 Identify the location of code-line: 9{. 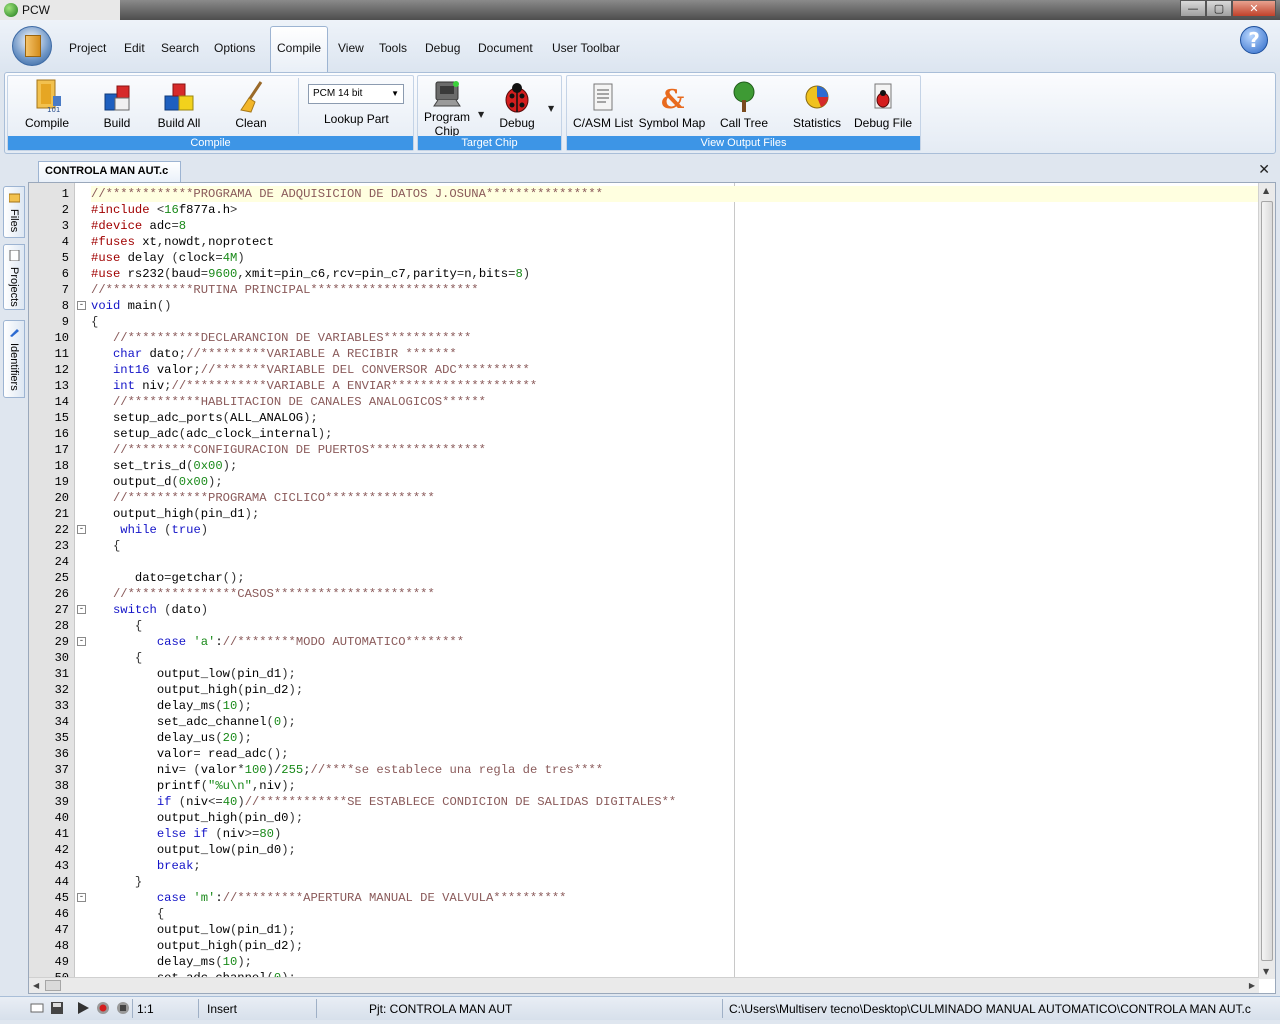
(660, 322).